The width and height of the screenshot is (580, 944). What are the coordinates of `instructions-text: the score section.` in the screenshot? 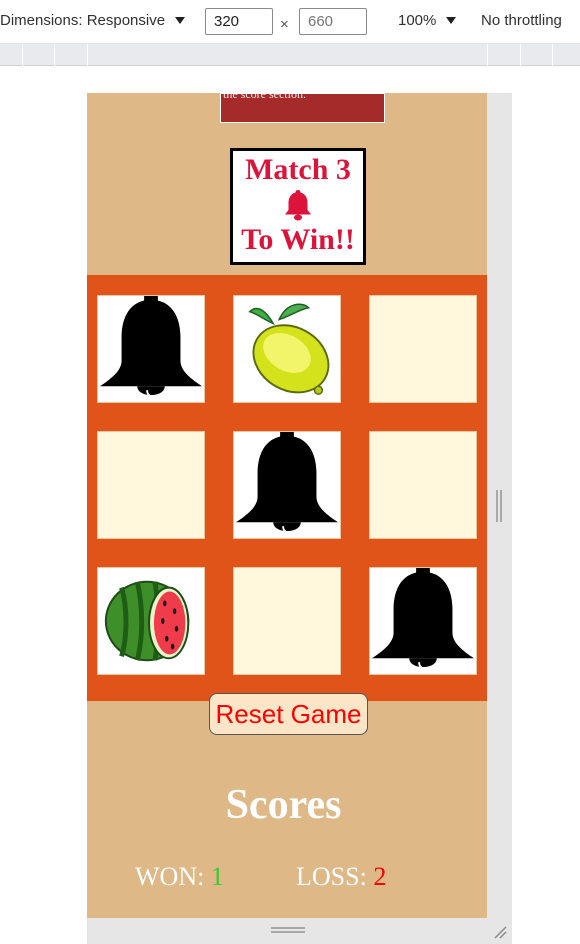 It's located at (264, 97).